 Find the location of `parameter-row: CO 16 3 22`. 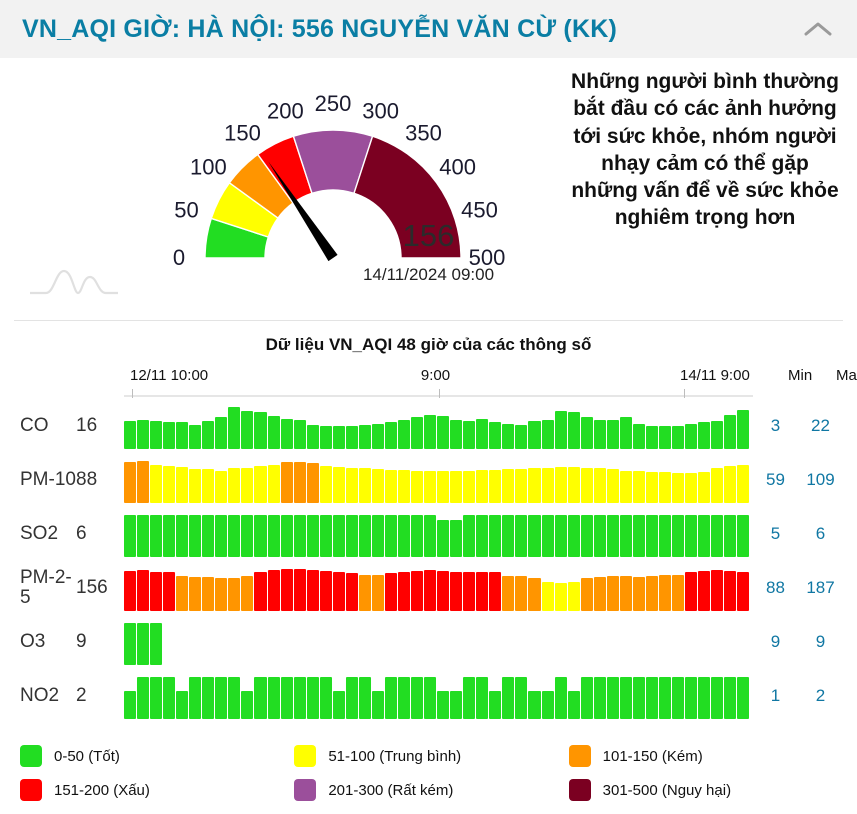

parameter-row: CO 16 3 22 is located at coordinates (428, 426).